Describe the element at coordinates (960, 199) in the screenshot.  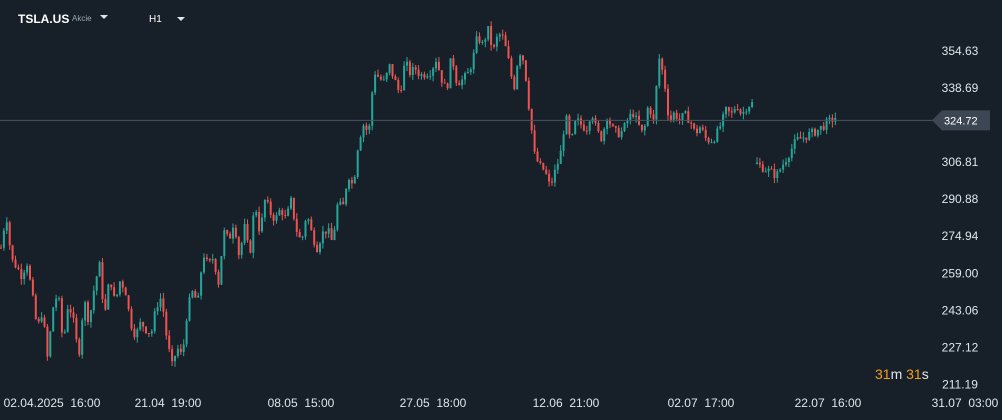
I see `y-tick-label: 290.88` at that location.